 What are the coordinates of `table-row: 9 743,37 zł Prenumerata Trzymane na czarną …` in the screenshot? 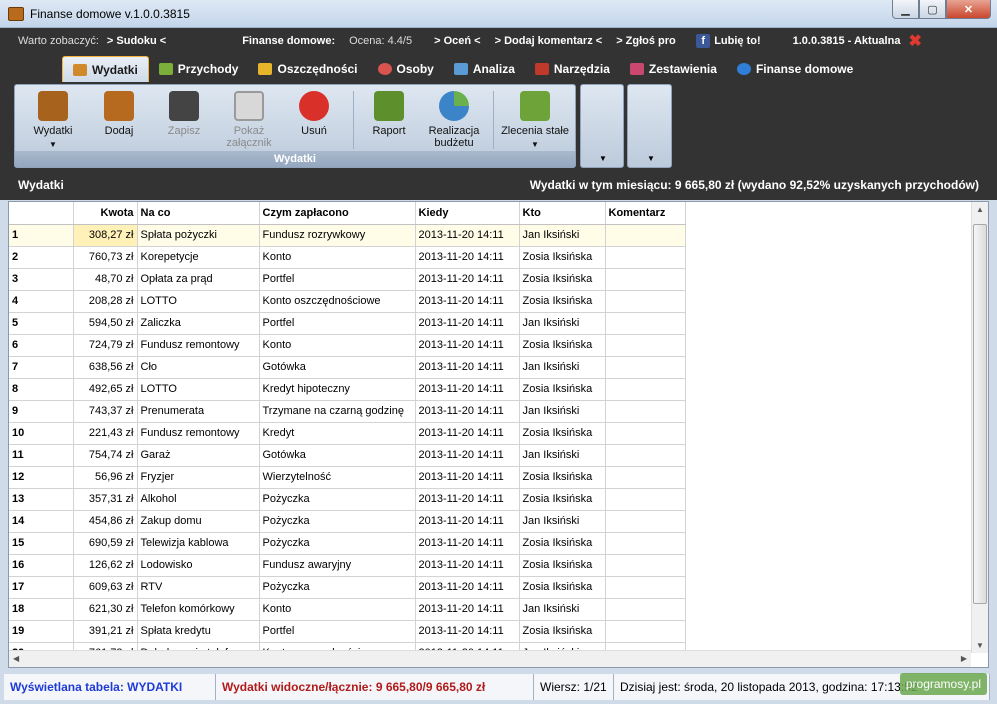 It's located at (347, 411).